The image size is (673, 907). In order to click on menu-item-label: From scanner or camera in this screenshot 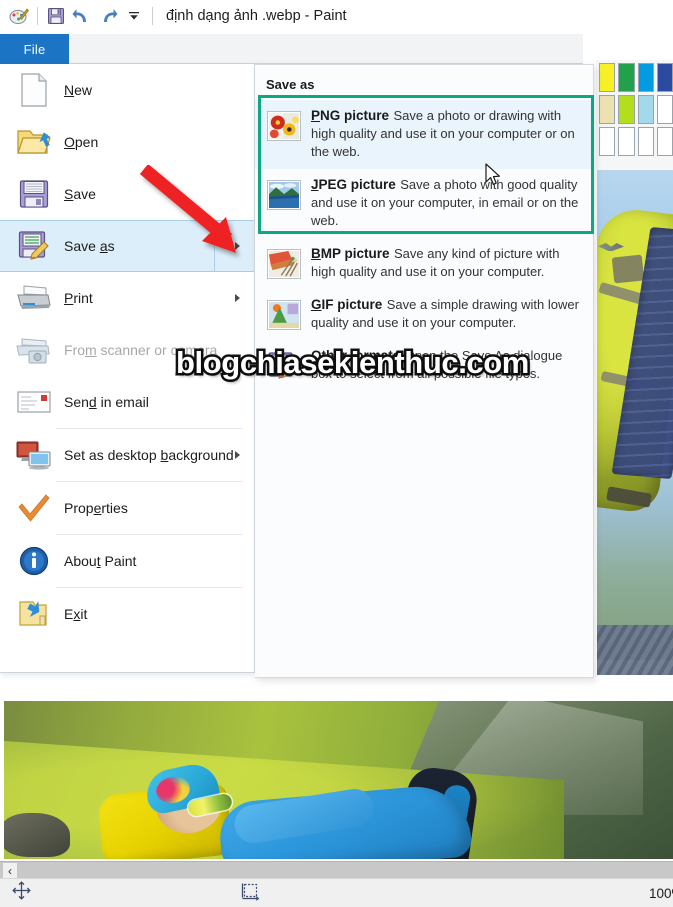, I will do `click(141, 350)`.